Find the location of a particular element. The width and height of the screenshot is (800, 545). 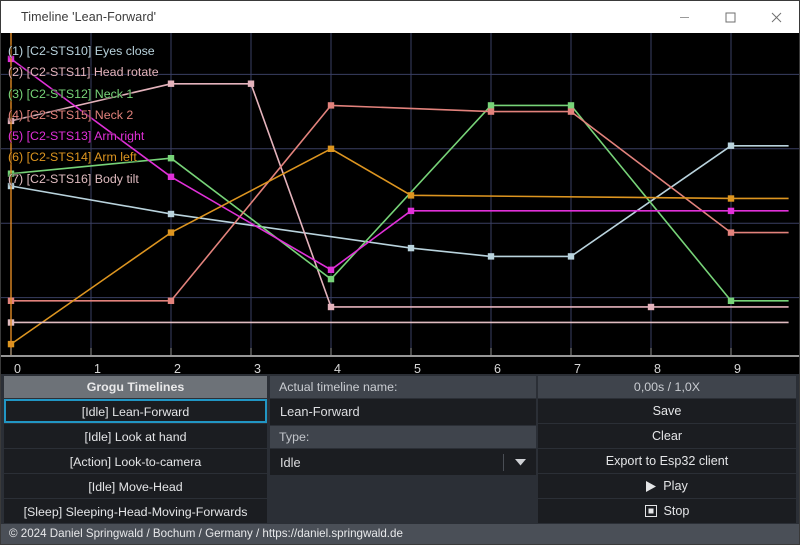

close-button is located at coordinates (776, 17).